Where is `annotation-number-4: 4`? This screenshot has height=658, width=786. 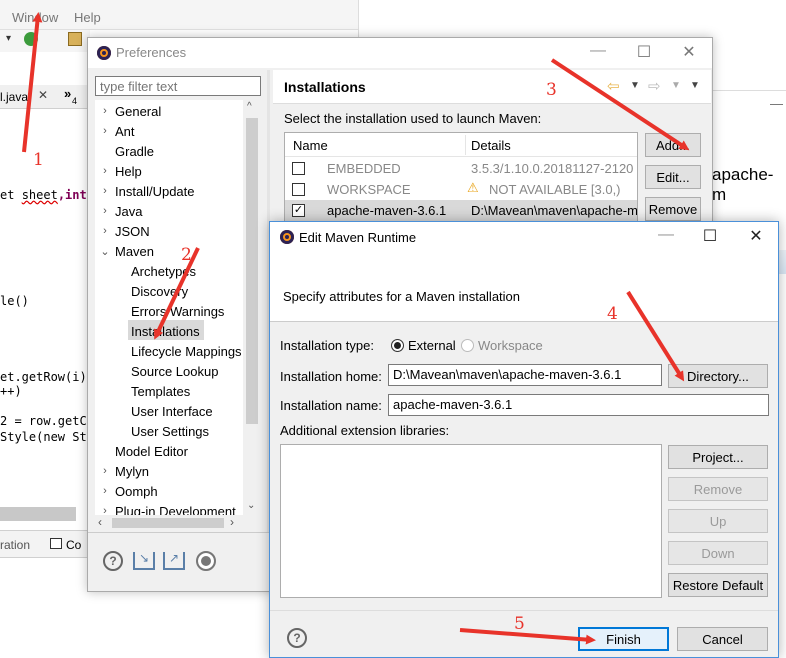 annotation-number-4: 4 is located at coordinates (612, 314).